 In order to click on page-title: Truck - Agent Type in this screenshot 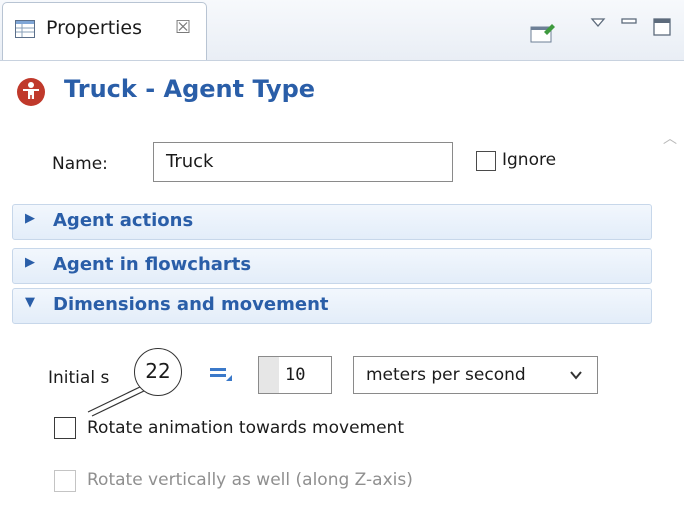, I will do `click(190, 89)`.